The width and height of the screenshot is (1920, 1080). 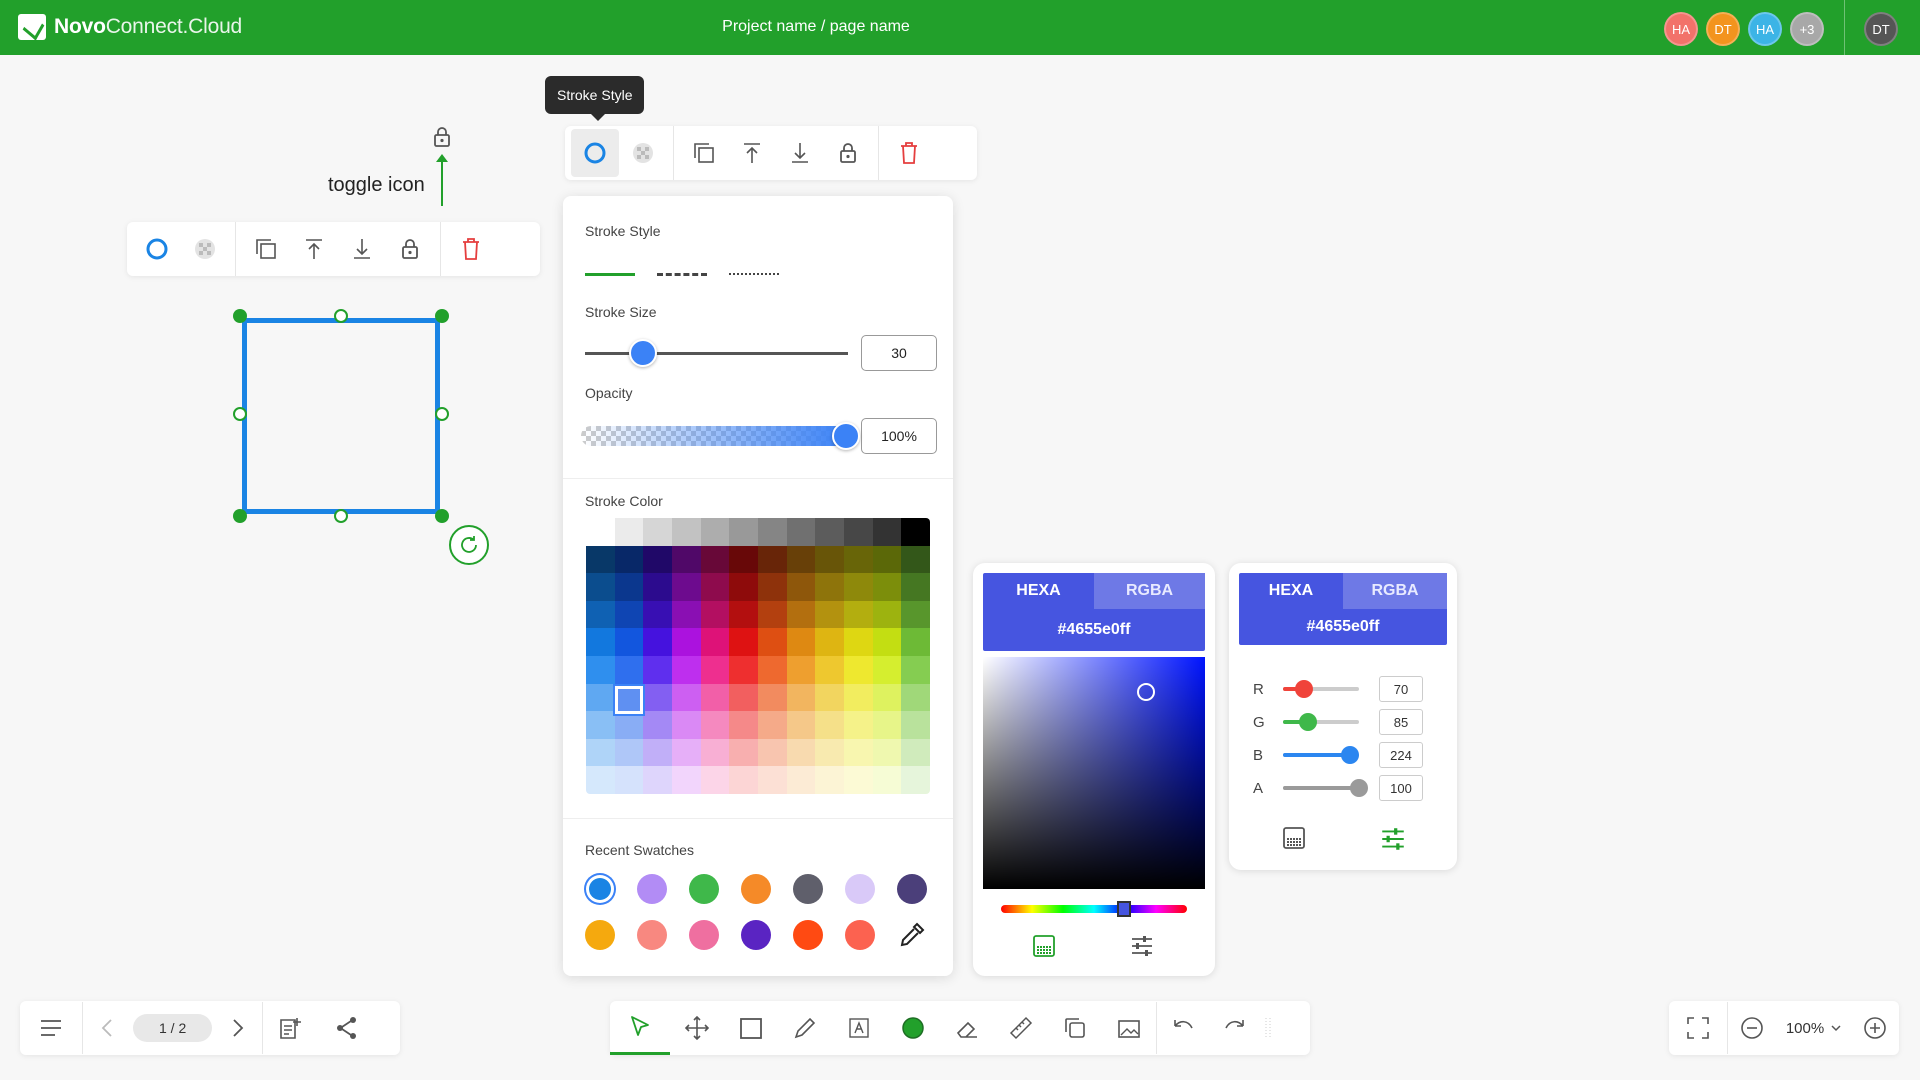 I want to click on opacity-knob, so click(x=846, y=436).